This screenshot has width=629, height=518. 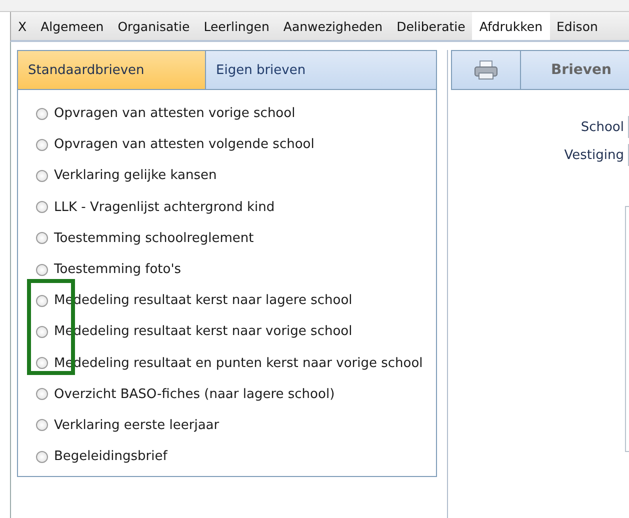 I want to click on radio-label: Toestemming schoolreglement, so click(x=154, y=238).